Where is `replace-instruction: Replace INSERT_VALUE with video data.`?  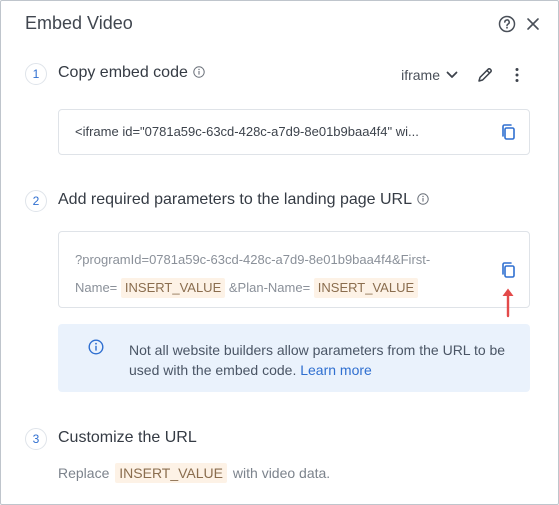
replace-instruction: Replace INSERT_VALUE with video data. is located at coordinates (194, 473).